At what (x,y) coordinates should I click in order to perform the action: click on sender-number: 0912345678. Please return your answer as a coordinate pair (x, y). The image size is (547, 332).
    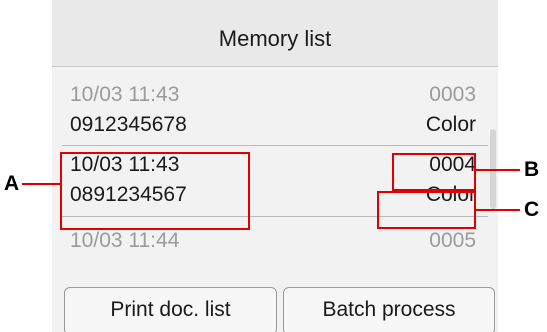
    Looking at the image, I should click on (128, 124).